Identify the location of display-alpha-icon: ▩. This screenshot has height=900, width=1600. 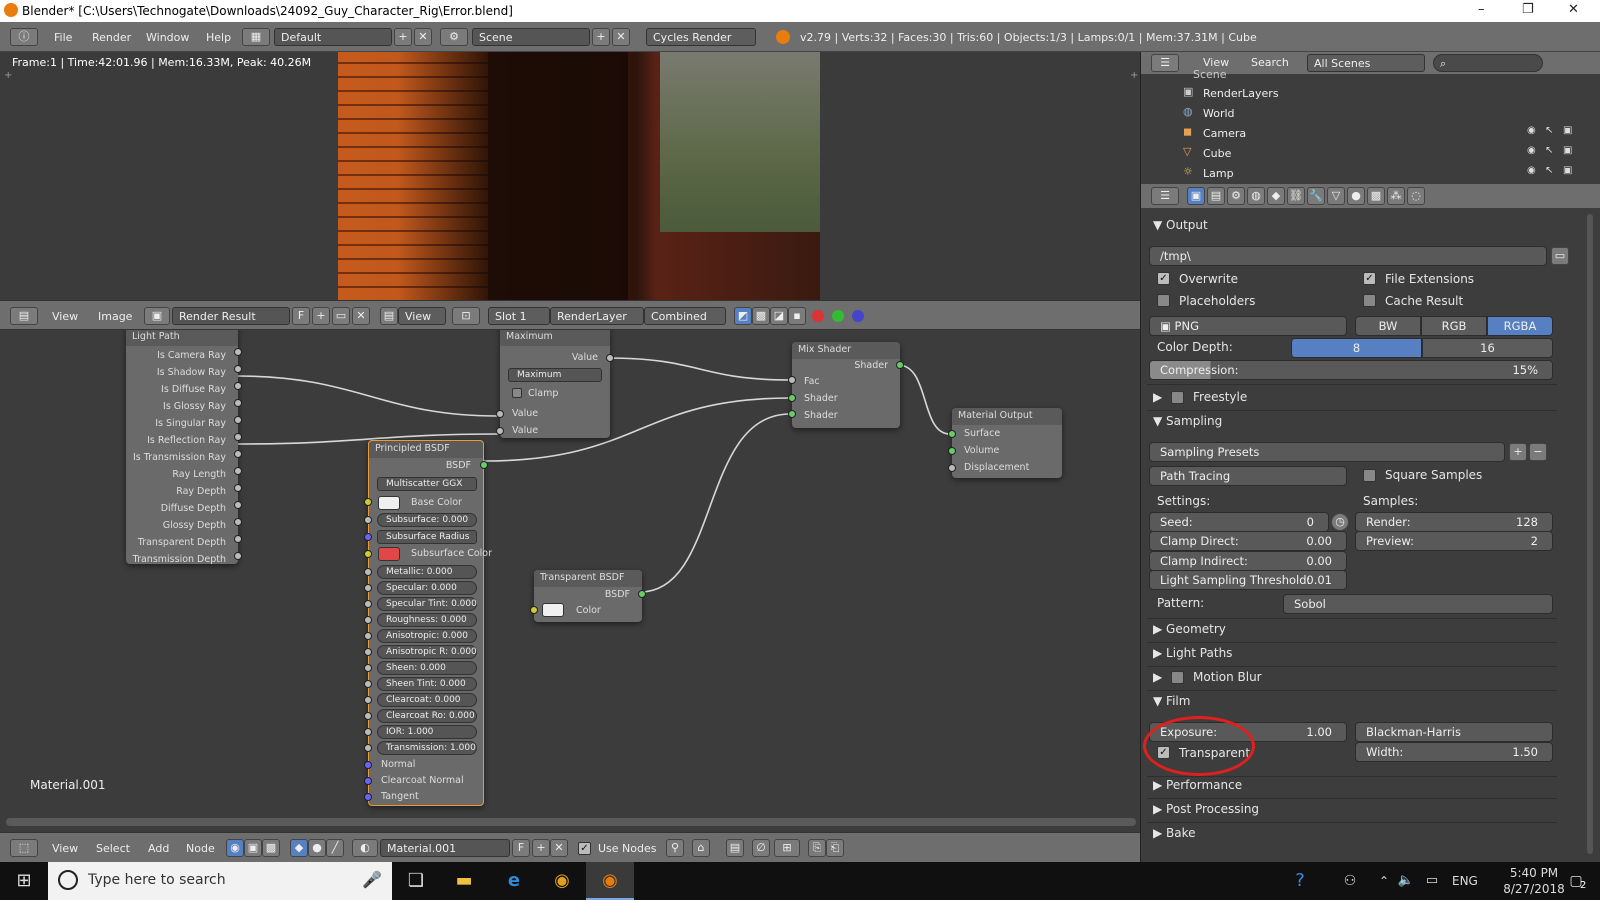
(761, 316).